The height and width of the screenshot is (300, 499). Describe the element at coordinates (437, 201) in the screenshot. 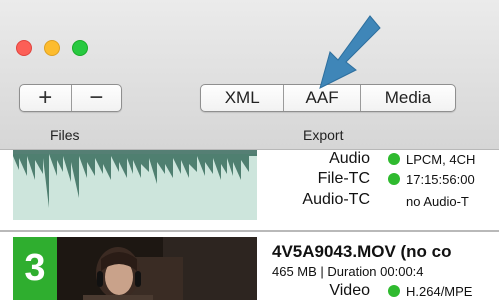

I see `audio-tc-value: no Audio-T` at that location.